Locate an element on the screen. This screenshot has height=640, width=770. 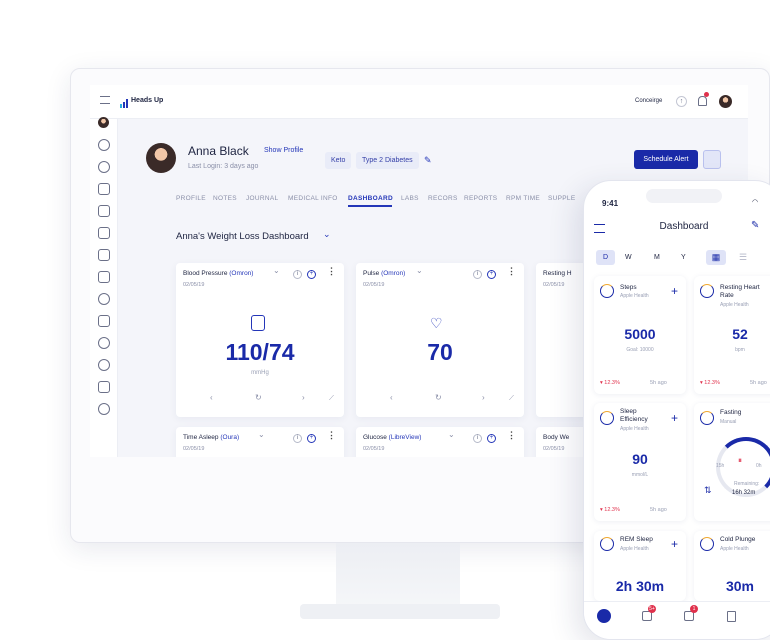
metric-note: Goal: 10000 is located at coordinates (640, 350).